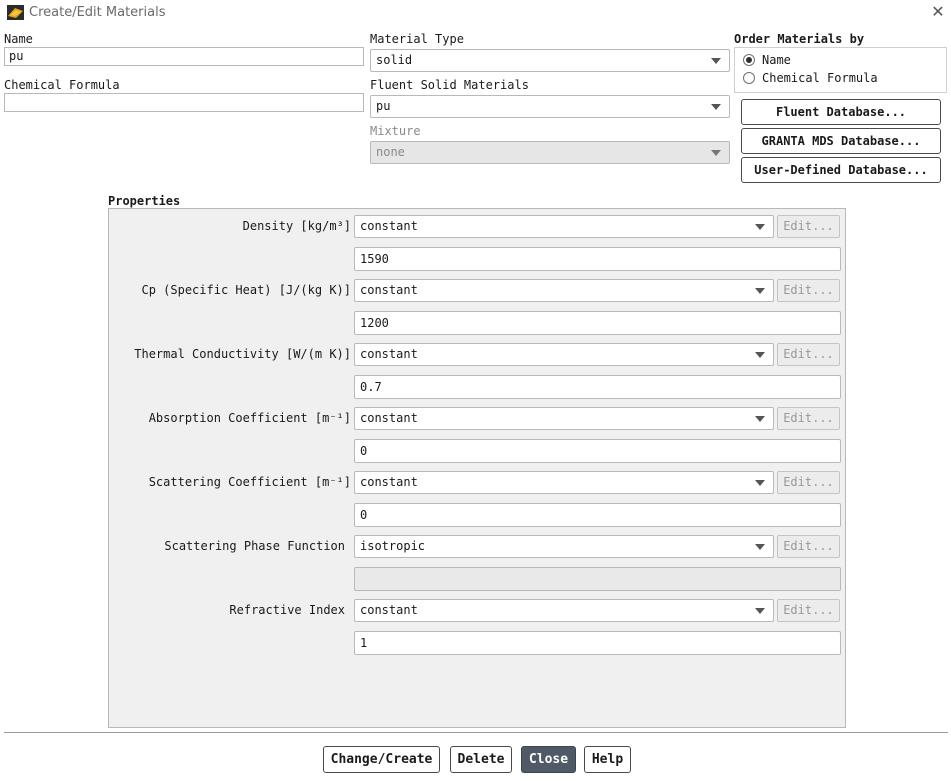 This screenshot has height=781, width=951. Describe the element at coordinates (246, 290) in the screenshot. I see `specific-heat-label: Cp (Specific Heat) [J/(kg K)]` at that location.